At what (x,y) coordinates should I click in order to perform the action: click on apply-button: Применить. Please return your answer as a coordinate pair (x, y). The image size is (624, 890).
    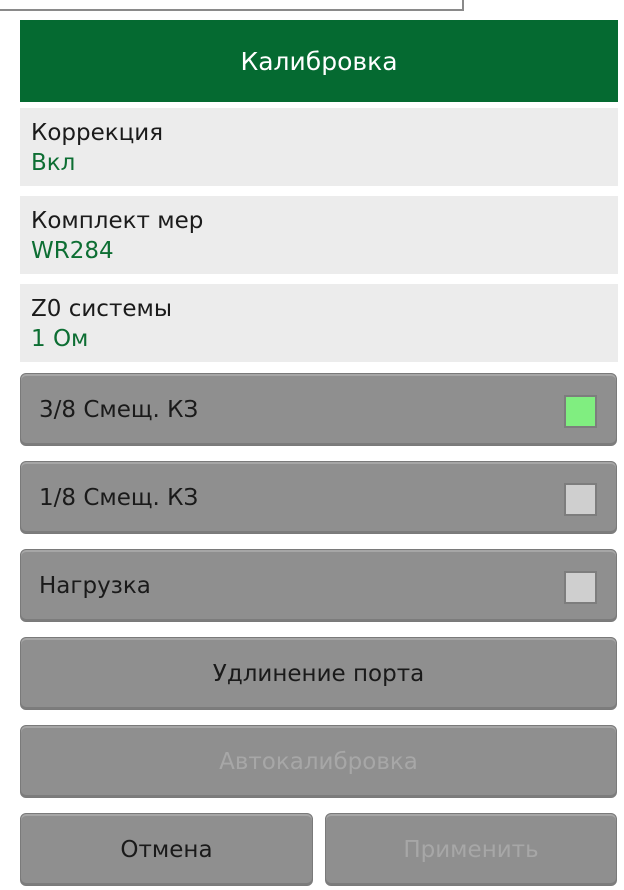
    Looking at the image, I should click on (471, 849).